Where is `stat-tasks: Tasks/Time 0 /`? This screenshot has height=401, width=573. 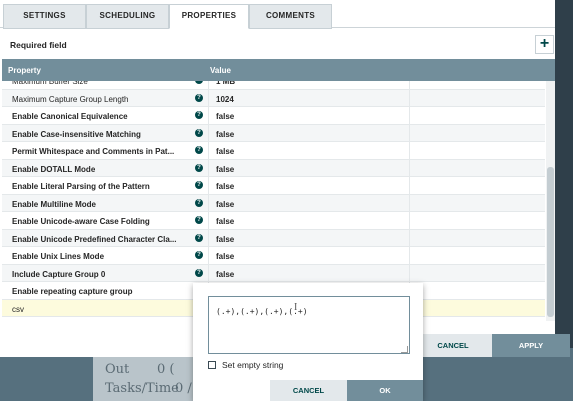 stat-tasks: Tasks/Time 0 / is located at coordinates (148, 388).